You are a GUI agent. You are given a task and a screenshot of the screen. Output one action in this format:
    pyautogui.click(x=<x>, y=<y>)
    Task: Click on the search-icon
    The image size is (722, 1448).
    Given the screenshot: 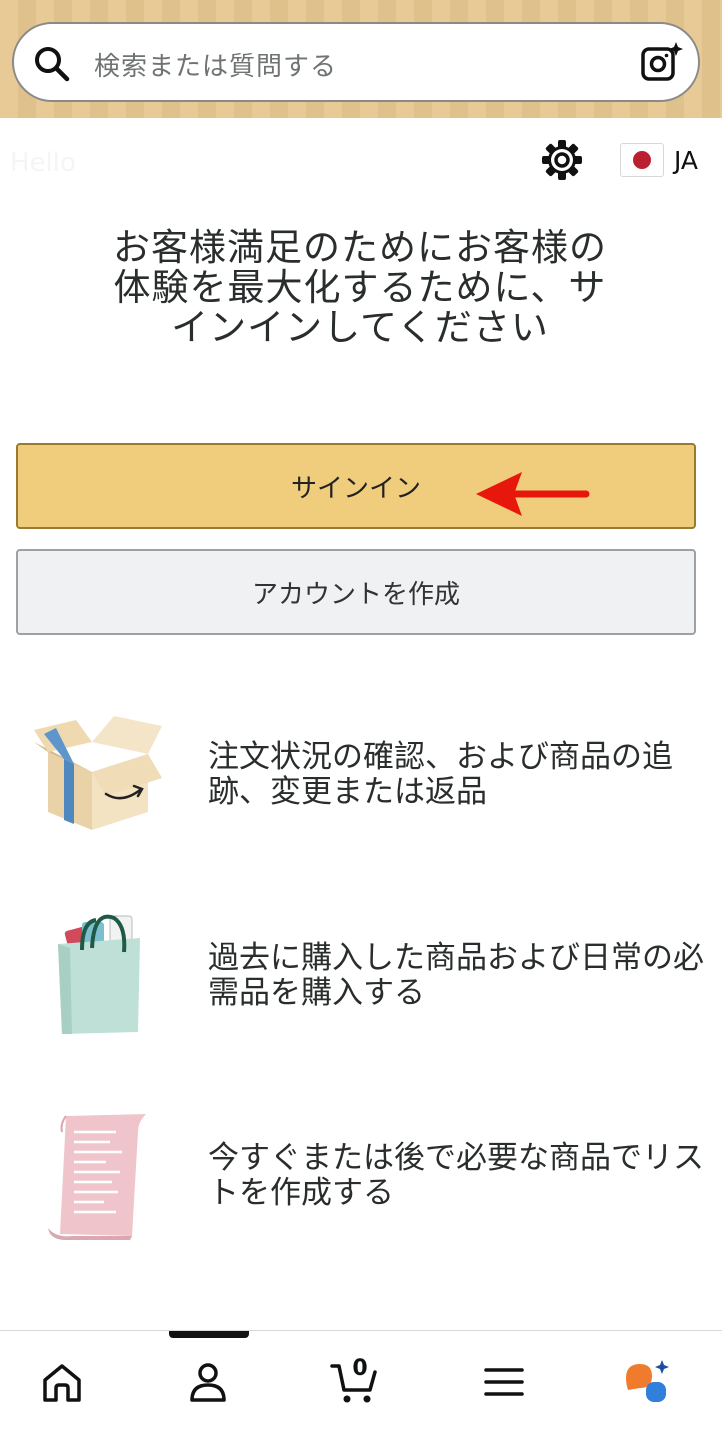 What is the action you would take?
    pyautogui.click(x=52, y=64)
    